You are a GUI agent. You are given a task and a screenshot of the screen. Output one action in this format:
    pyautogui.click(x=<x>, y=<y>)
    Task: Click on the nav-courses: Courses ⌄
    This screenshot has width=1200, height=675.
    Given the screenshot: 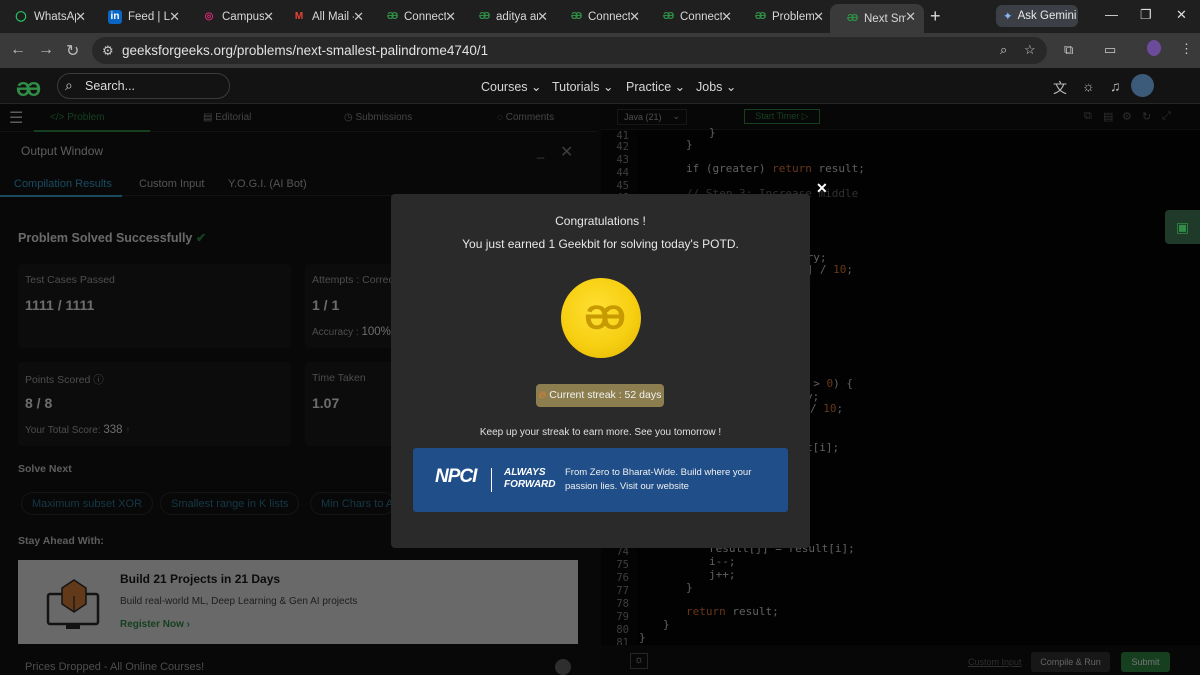 What is the action you would take?
    pyautogui.click(x=511, y=86)
    